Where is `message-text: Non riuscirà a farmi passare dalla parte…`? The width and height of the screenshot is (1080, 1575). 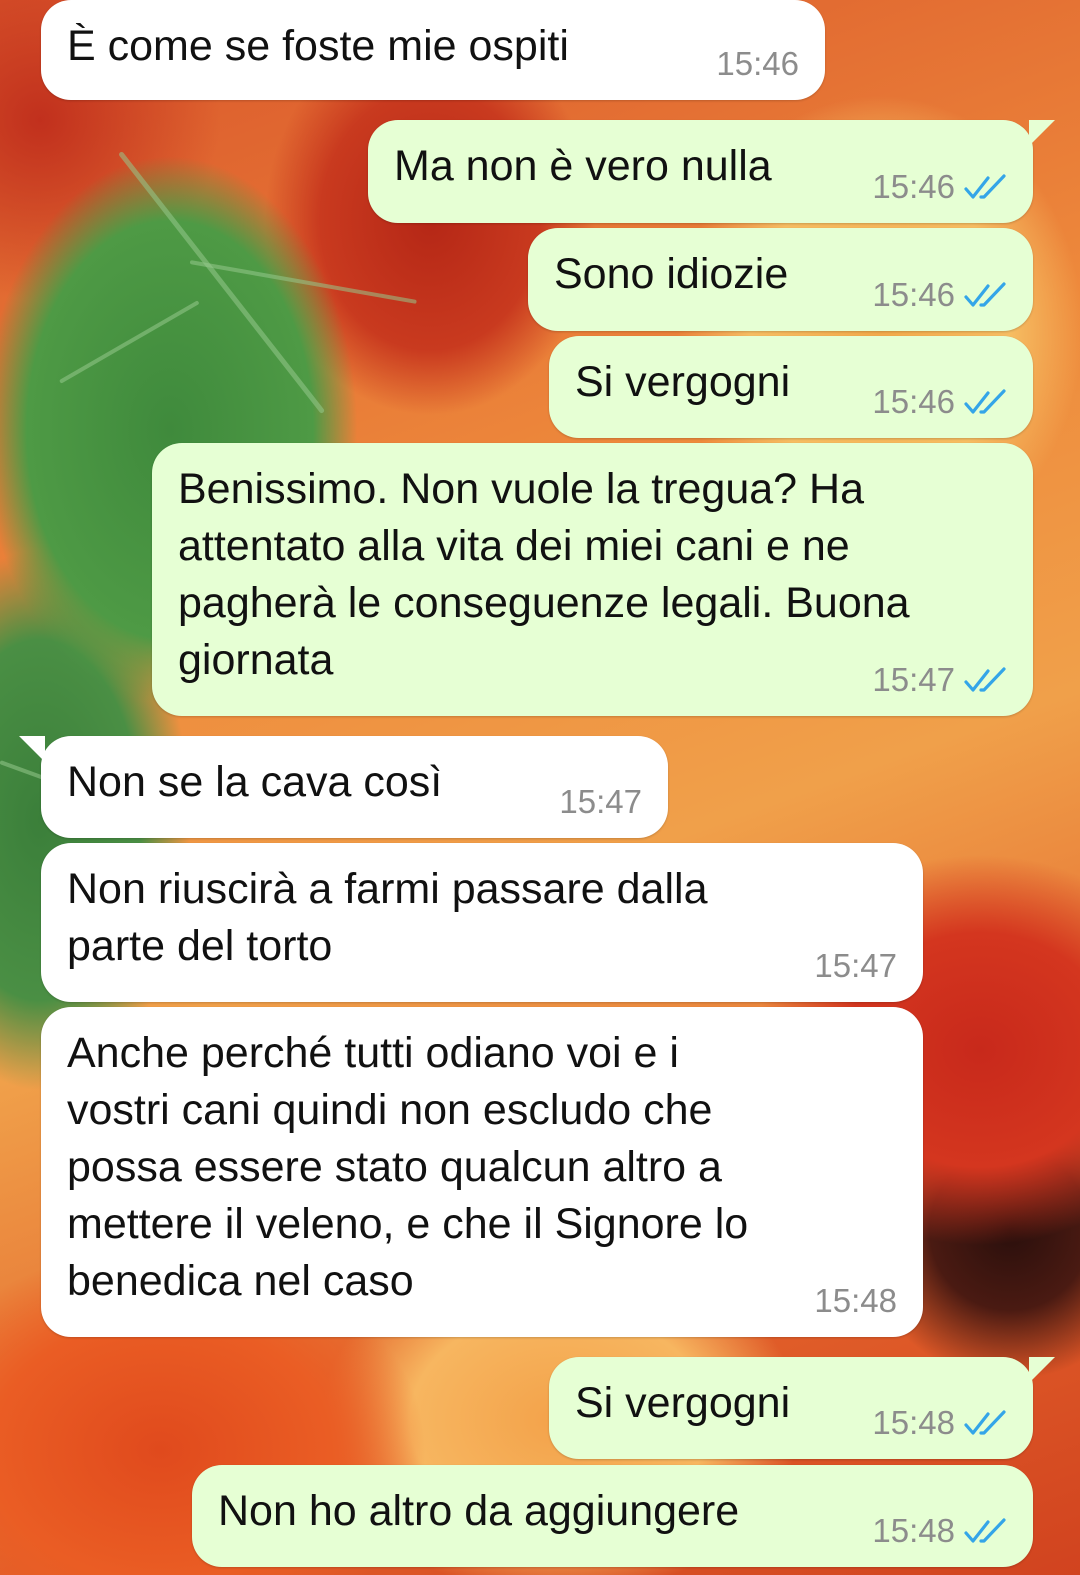 message-text: Non riuscirà a farmi passare dalla parte… is located at coordinates (387, 917).